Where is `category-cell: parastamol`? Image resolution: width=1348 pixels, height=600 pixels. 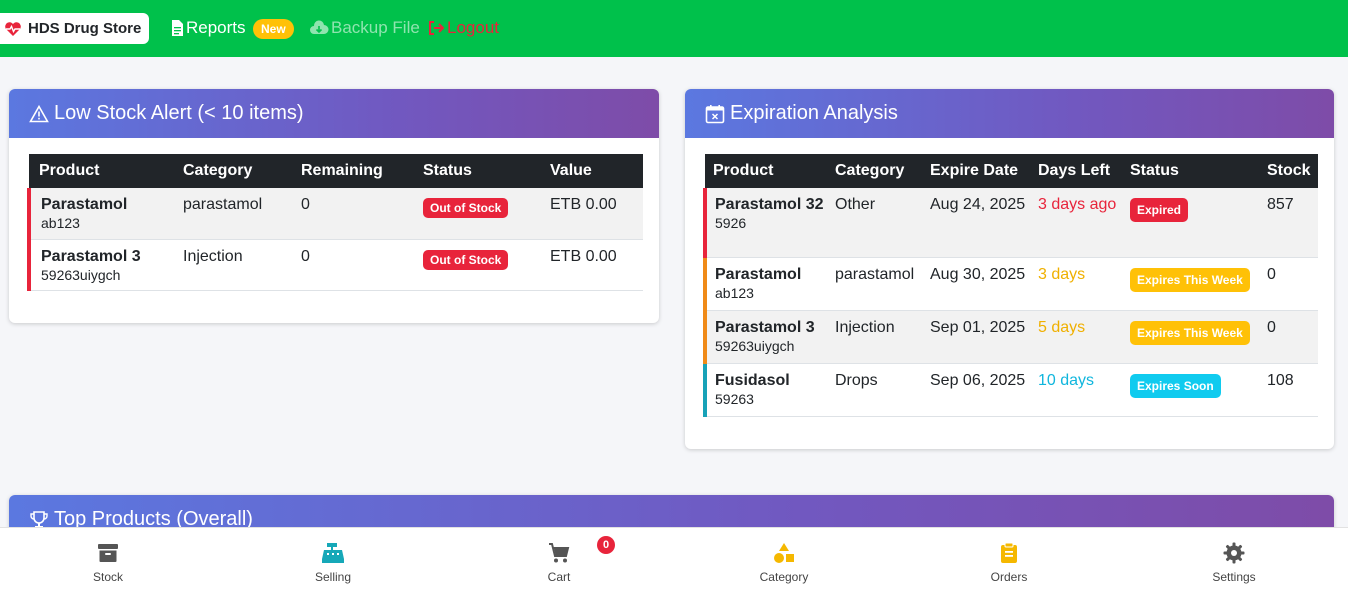 category-cell: parastamol is located at coordinates (876, 284).